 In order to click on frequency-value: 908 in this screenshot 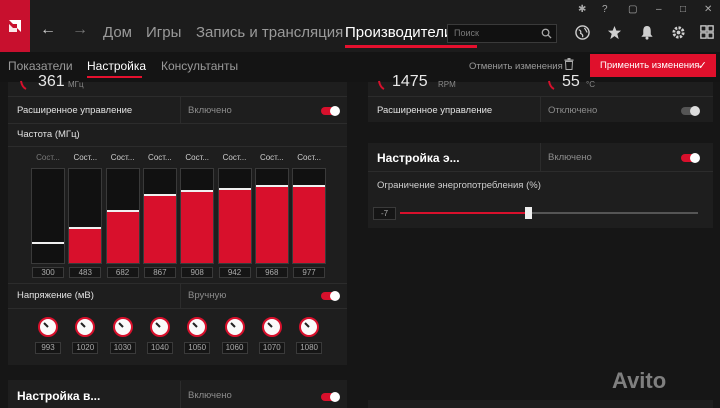, I will do `click(197, 272)`.